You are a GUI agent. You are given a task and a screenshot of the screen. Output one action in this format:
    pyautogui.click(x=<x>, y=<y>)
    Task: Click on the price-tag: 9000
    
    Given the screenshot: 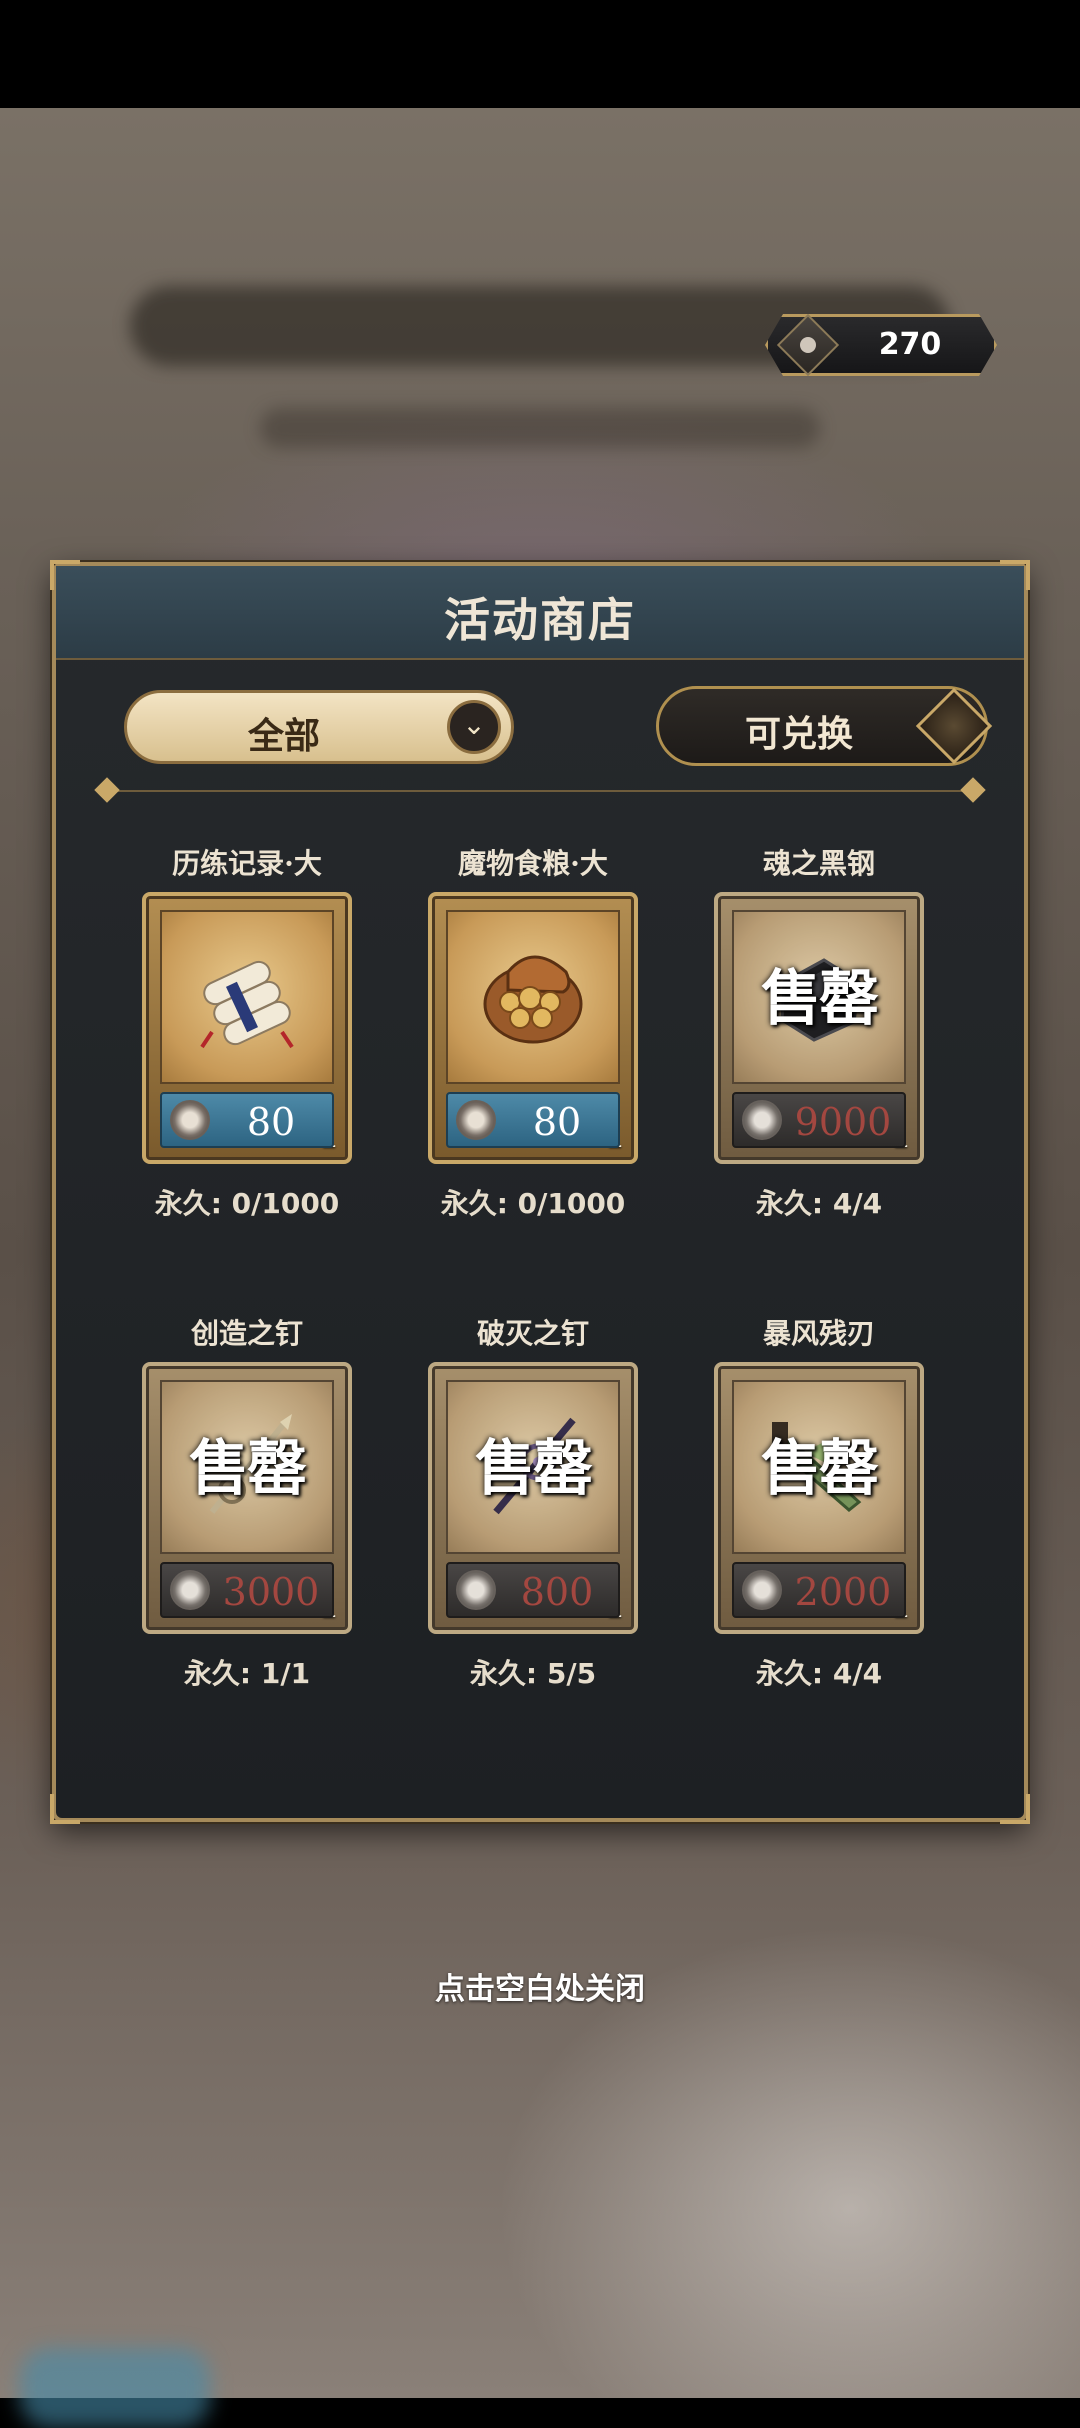 What is the action you would take?
    pyautogui.click(x=819, y=1120)
    